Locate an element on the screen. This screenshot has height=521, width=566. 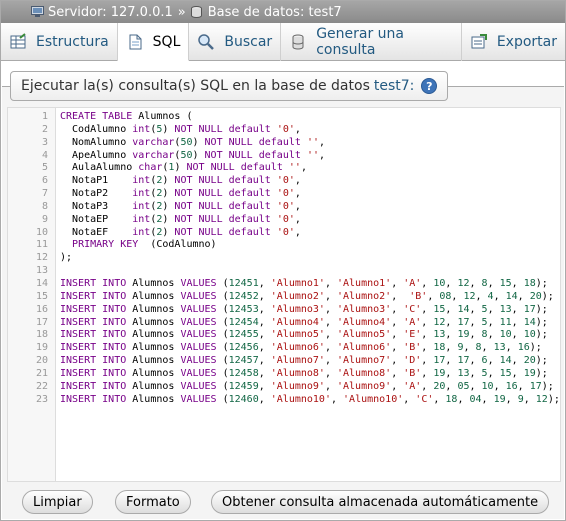
code-line: 7 NotaP2 int(2) NOT NULL default '0', is located at coordinates (284, 194).